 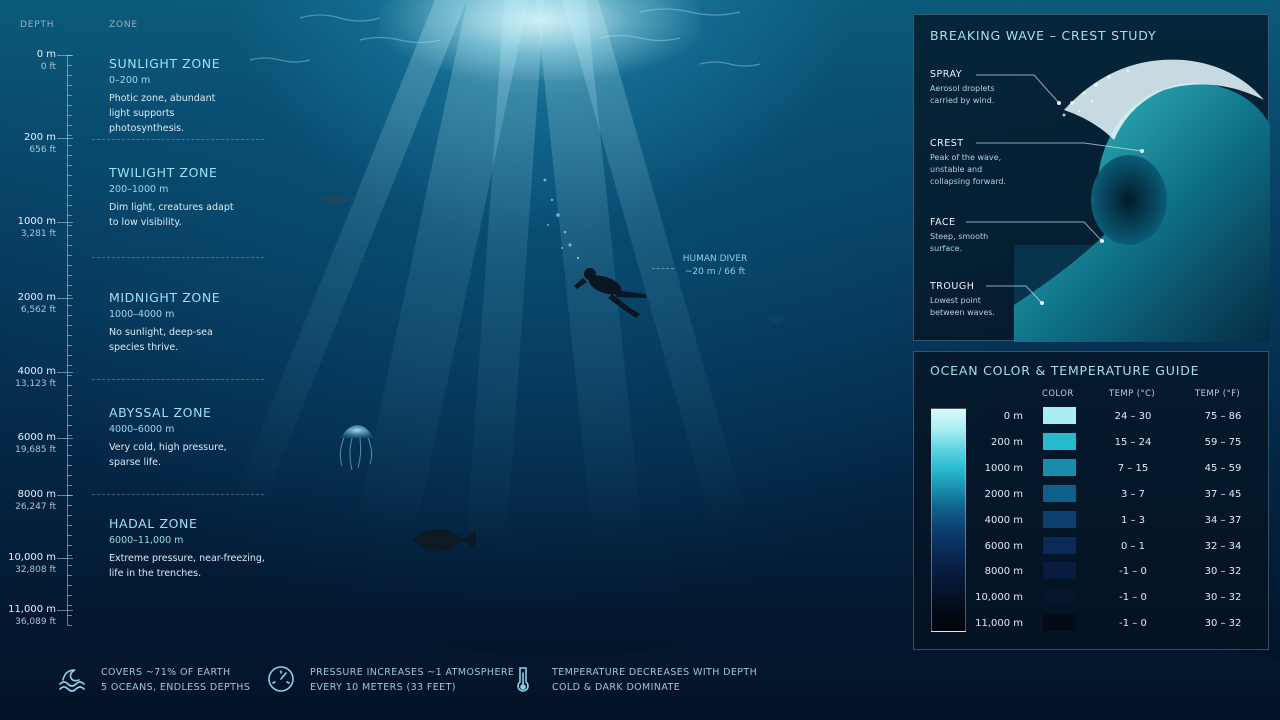 I want to click on row-temp-f: 34 – 37, so click(x=1223, y=520).